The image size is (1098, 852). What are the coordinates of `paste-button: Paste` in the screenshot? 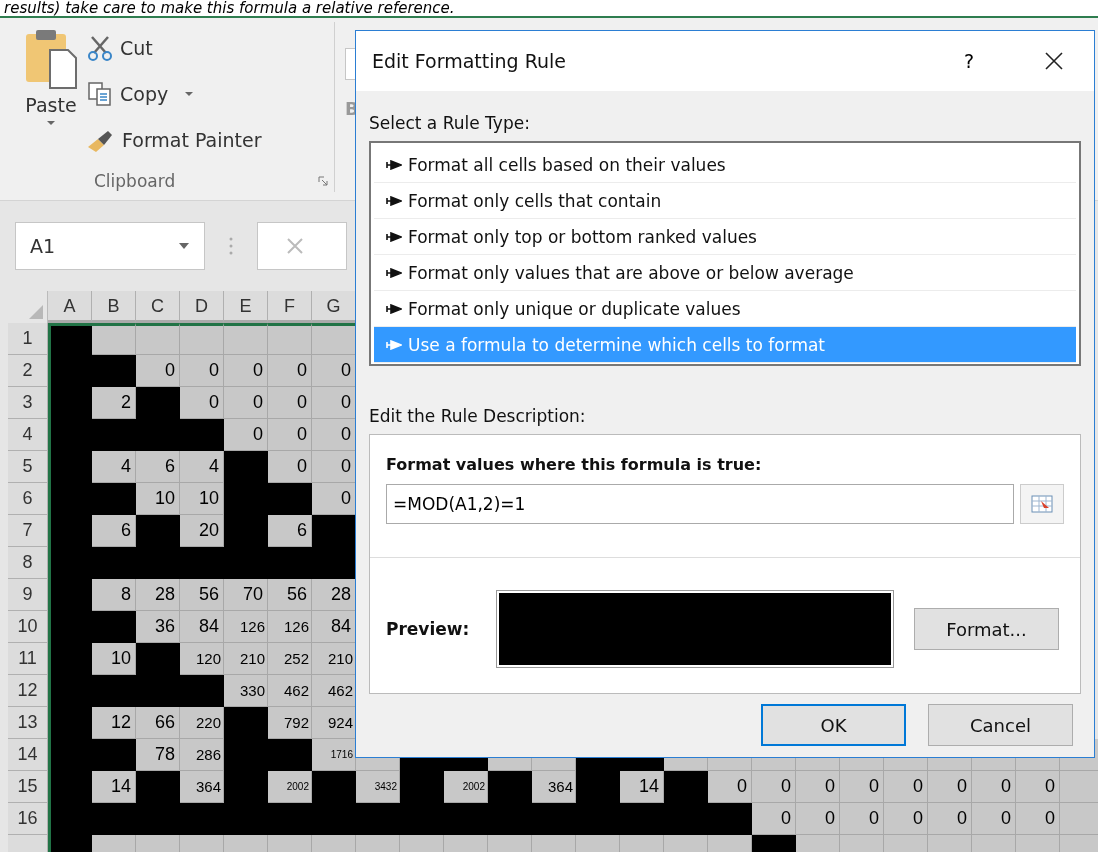 It's located at (51, 88).